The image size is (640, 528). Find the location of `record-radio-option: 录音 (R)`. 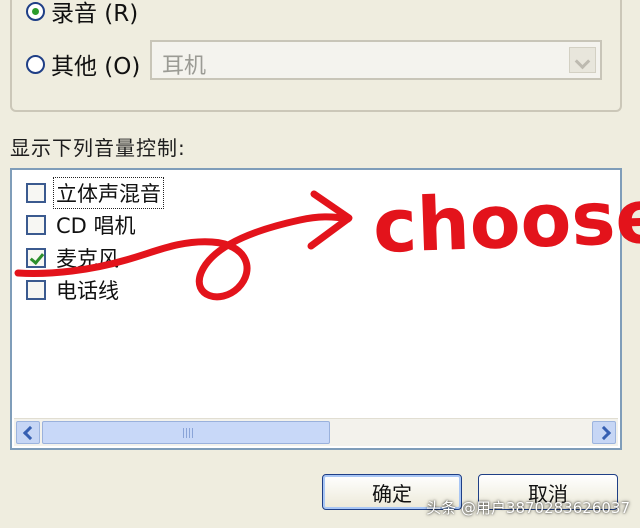

record-radio-option: 录音 (R) is located at coordinates (82, 14).